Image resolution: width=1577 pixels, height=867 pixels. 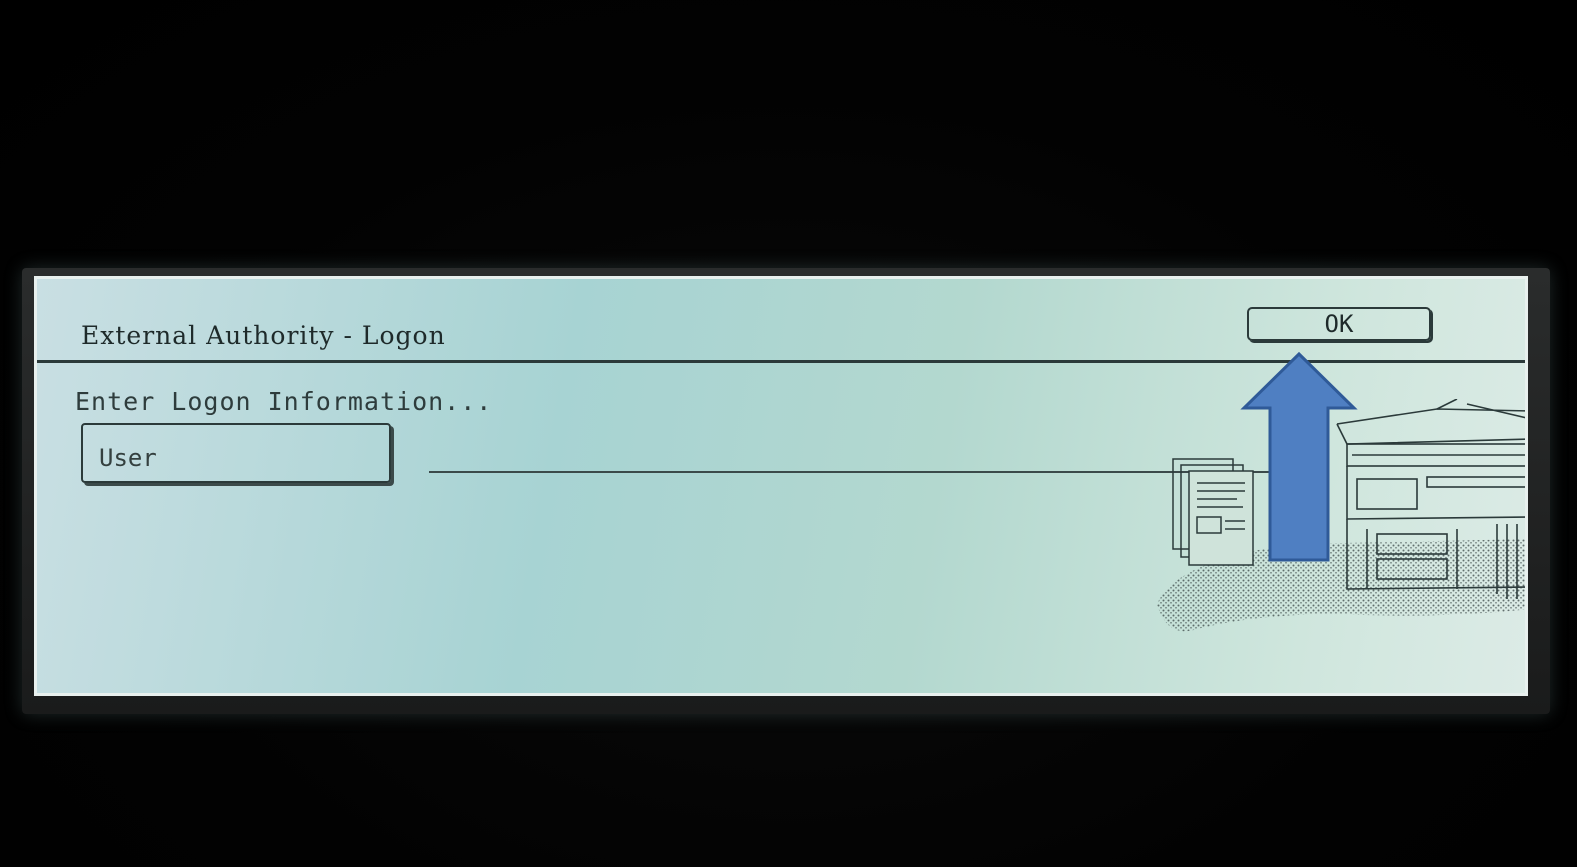 I want to click on arrow-up-icon, so click(x=1299, y=456).